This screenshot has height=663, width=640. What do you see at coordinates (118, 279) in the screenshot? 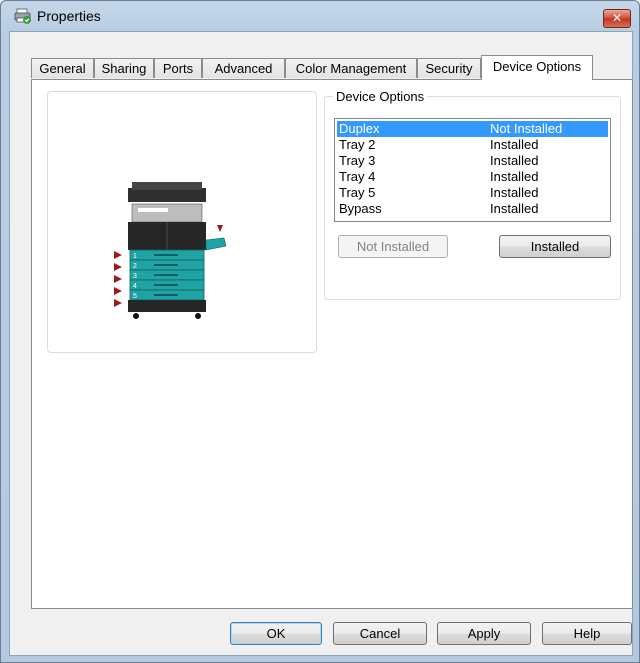
I see `tray-arrow-icons` at bounding box center [118, 279].